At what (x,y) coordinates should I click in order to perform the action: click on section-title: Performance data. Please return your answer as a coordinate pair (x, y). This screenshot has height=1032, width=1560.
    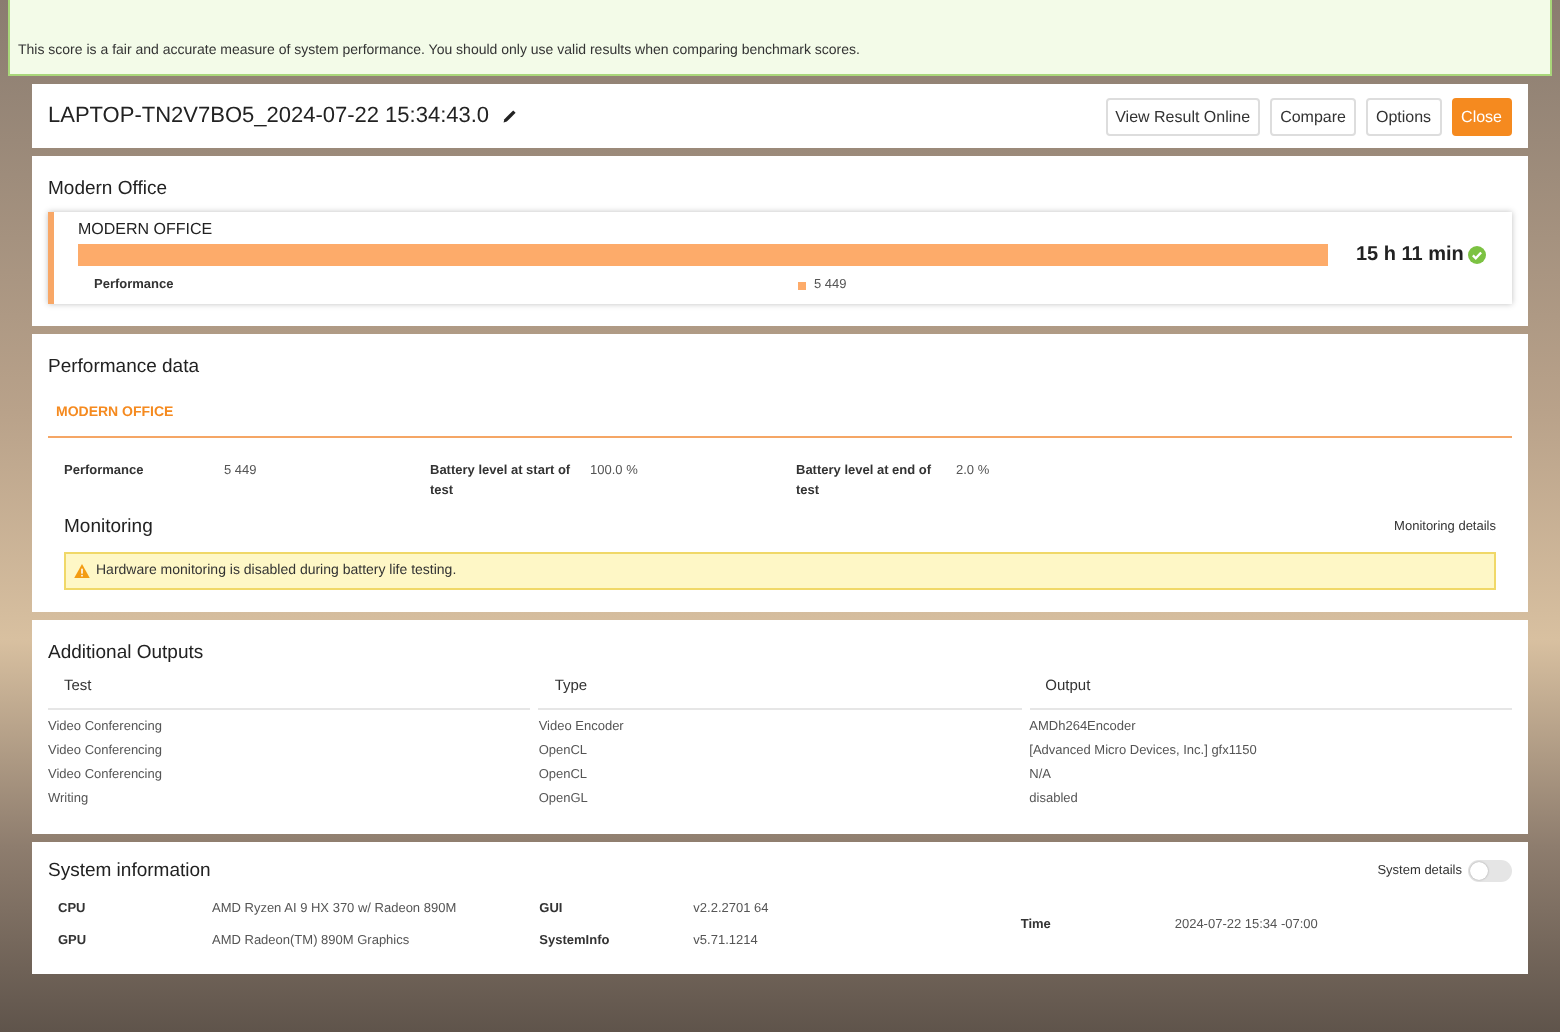
    Looking at the image, I should click on (125, 367).